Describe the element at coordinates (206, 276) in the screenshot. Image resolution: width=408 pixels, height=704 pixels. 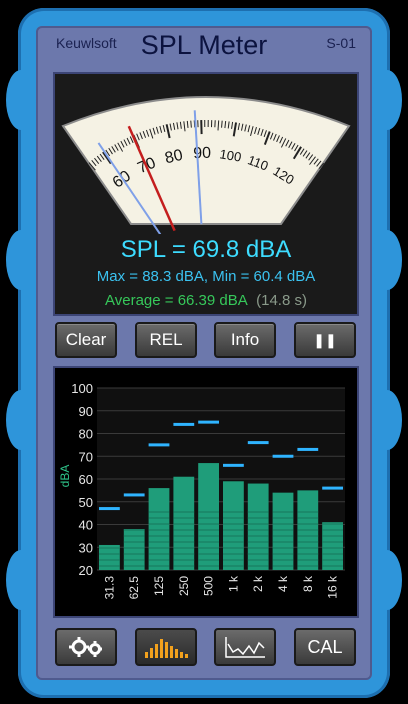
I see `max-min-reading: Max = 88.3 dBA, Min = 60.4 dBA` at that location.